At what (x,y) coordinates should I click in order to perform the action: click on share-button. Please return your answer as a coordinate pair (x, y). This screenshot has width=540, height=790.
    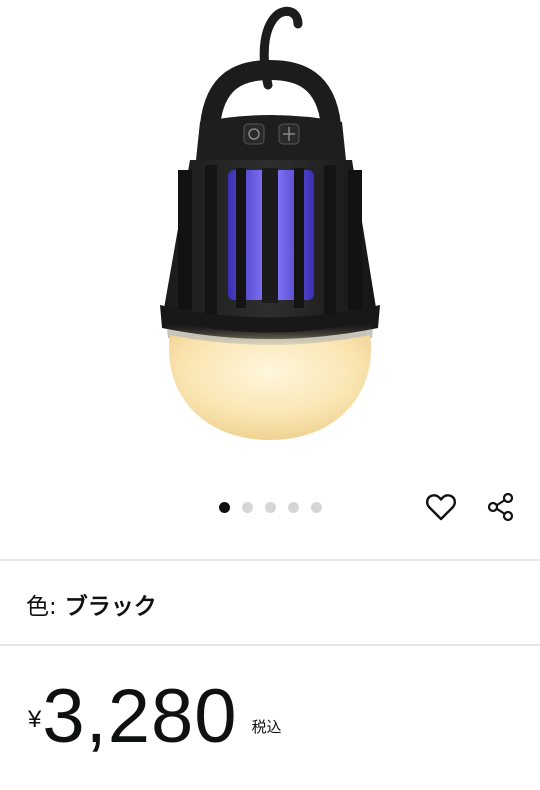
    Looking at the image, I should click on (501, 507).